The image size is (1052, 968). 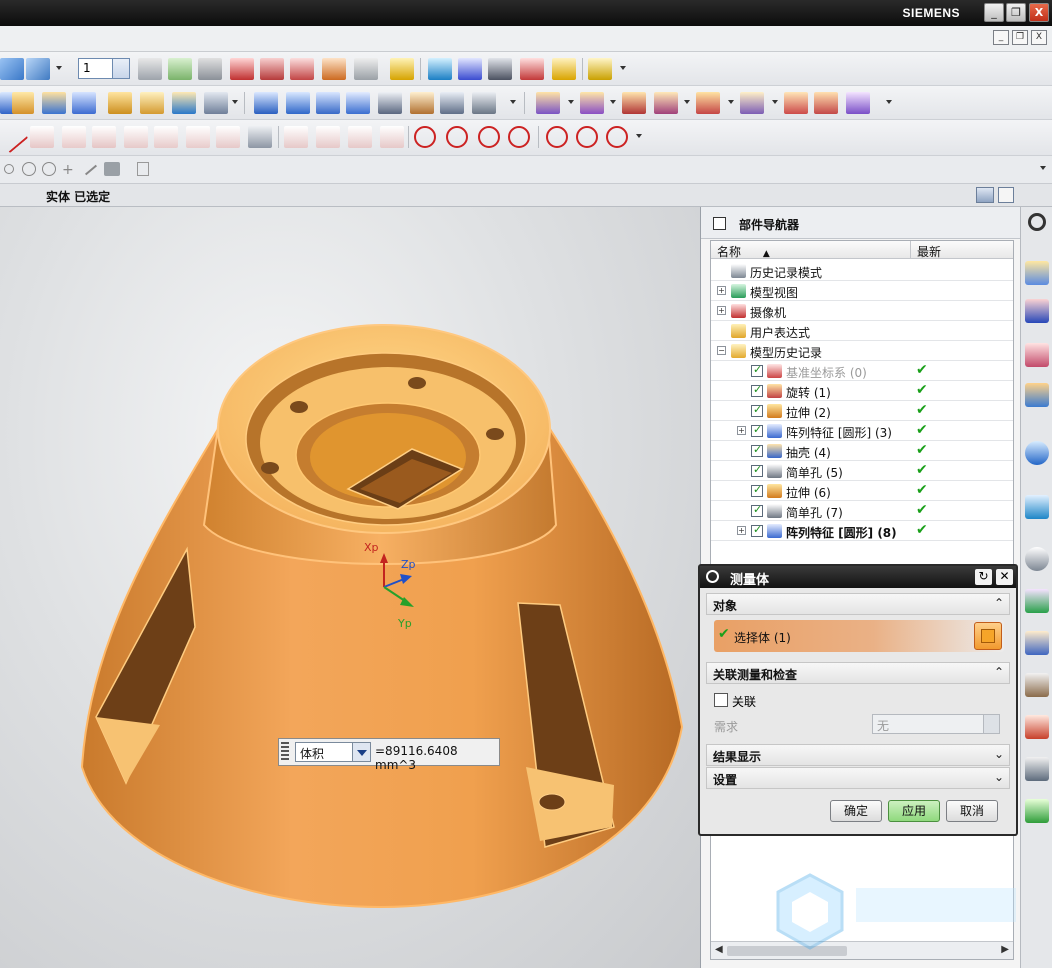 I want to click on revolve-tool-icon, so click(x=54, y=103).